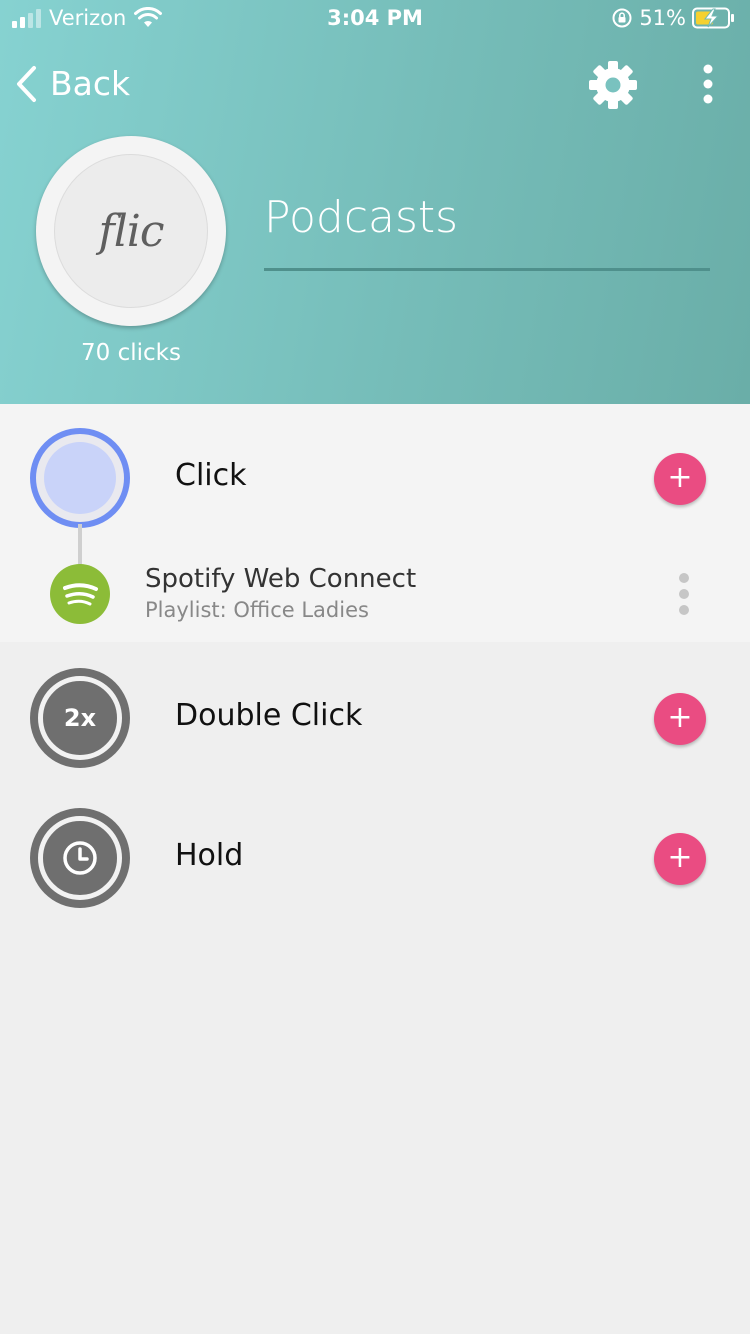  What do you see at coordinates (680, 719) in the screenshot?
I see `add-double-click-action-button: +` at bounding box center [680, 719].